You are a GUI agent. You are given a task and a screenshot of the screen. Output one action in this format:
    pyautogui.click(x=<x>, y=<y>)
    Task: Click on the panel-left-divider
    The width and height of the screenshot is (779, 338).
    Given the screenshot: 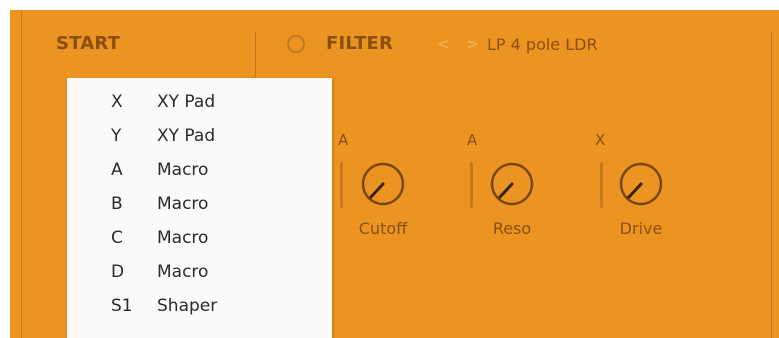 What is the action you would take?
    pyautogui.click(x=21, y=174)
    